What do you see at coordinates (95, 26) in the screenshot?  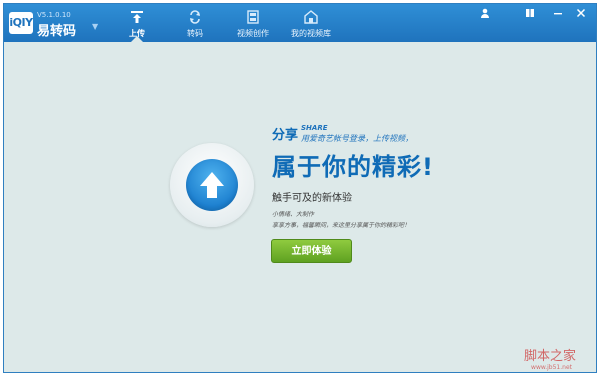 I see `chevron-down-icon: ▼` at bounding box center [95, 26].